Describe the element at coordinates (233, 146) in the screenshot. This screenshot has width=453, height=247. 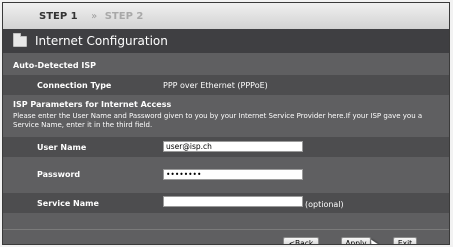
I see `username-input: user@isp.ch` at that location.